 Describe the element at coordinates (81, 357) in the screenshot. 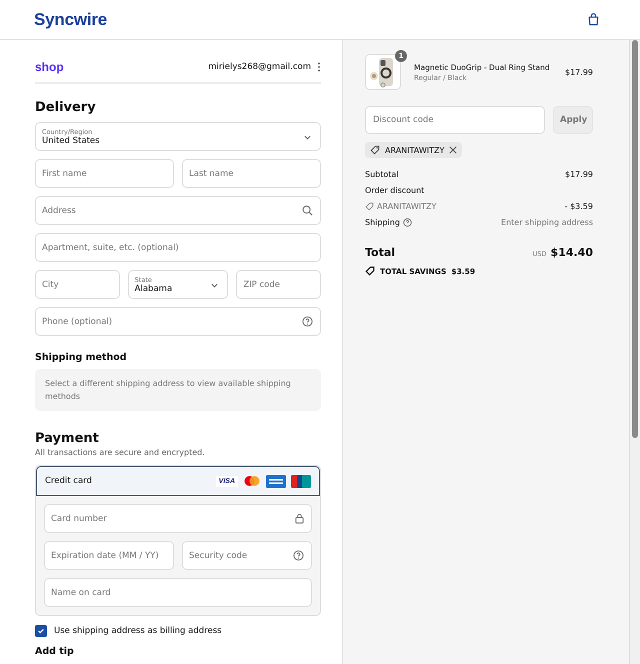

I see `section-heading: Shipping method` at that location.